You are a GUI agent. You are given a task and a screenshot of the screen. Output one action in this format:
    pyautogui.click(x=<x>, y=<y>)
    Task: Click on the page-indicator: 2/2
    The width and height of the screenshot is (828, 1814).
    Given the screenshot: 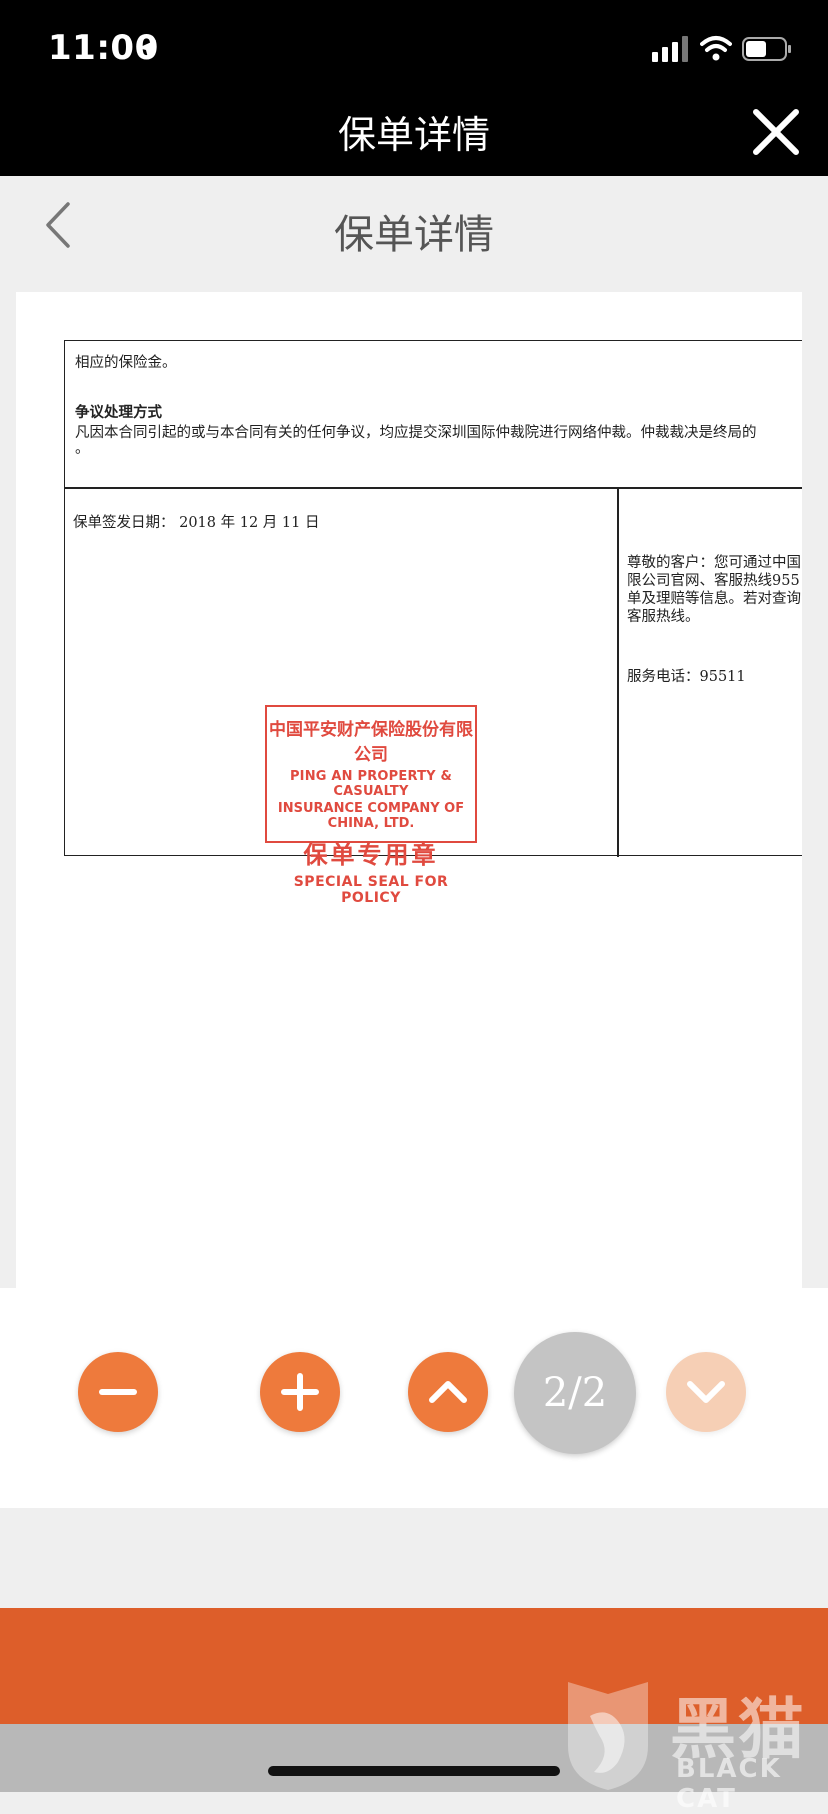 What is the action you would take?
    pyautogui.click(x=575, y=1393)
    